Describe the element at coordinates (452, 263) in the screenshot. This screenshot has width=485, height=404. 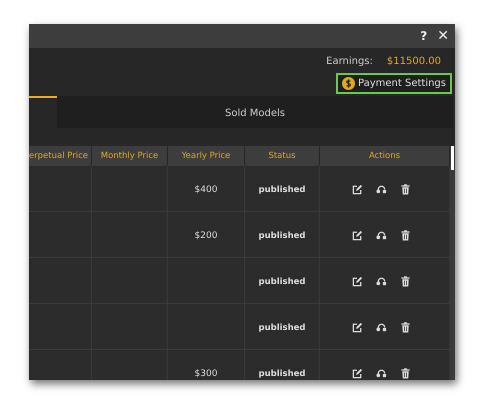
I see `scrollbar` at that location.